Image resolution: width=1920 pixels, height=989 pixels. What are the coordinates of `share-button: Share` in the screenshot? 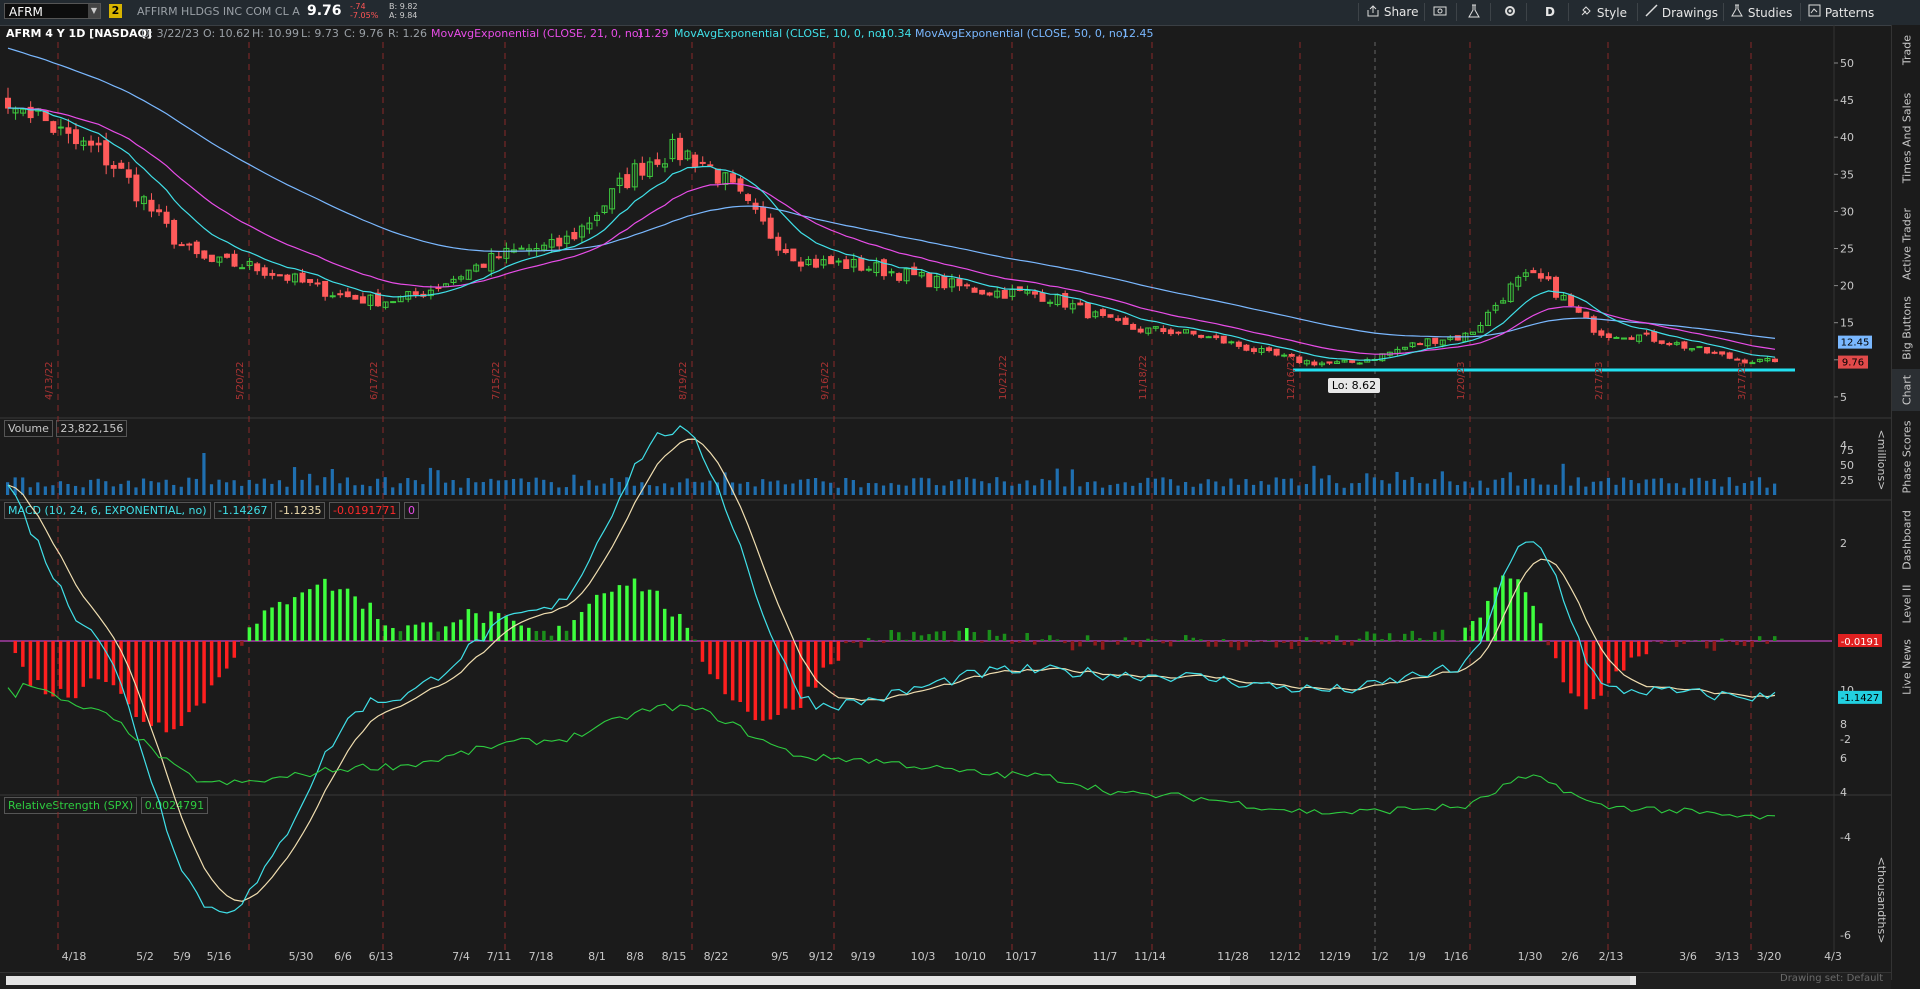 It's located at (1392, 12).